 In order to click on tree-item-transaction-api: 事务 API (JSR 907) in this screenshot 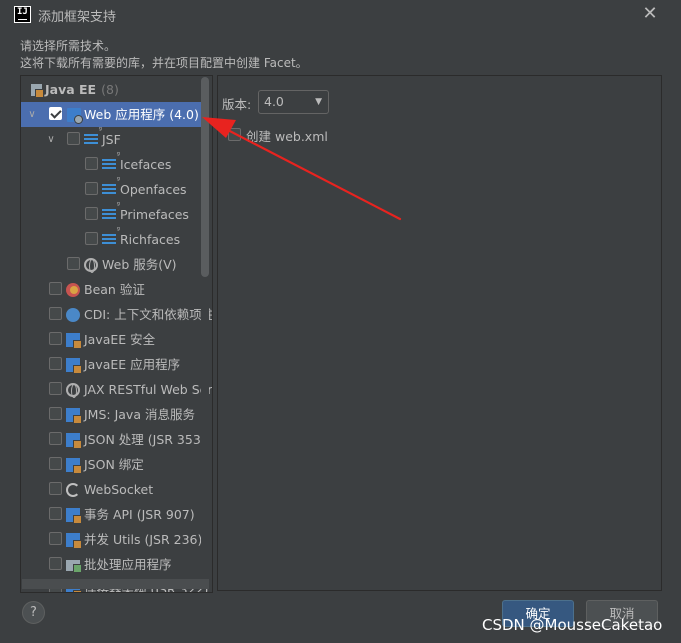, I will do `click(116, 514)`.